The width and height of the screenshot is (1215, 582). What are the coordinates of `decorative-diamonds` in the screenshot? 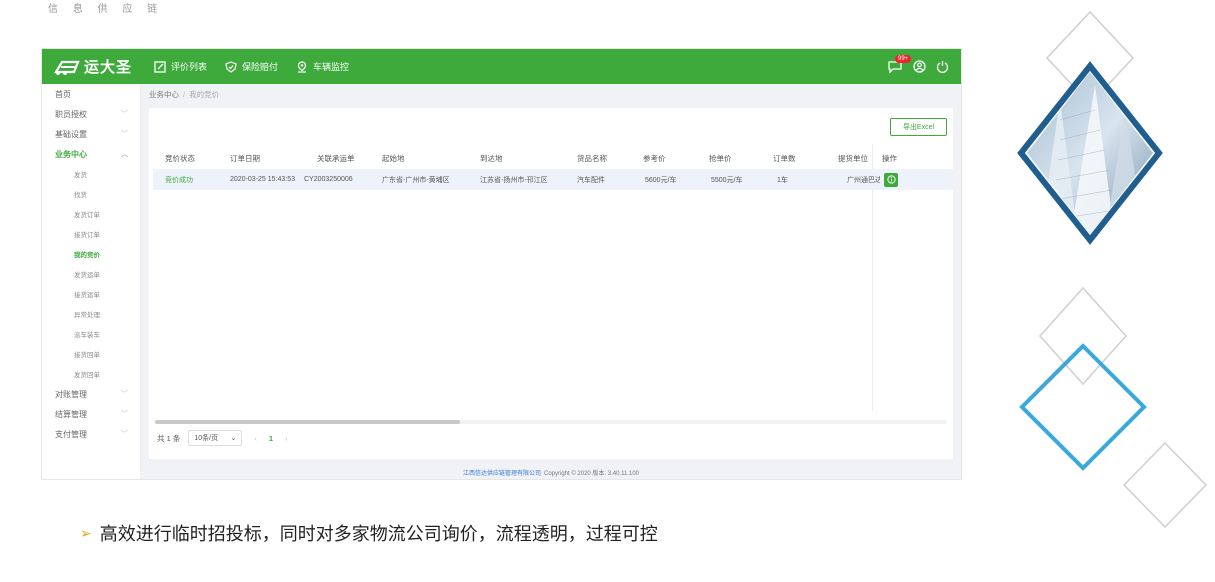 It's located at (1112, 269).